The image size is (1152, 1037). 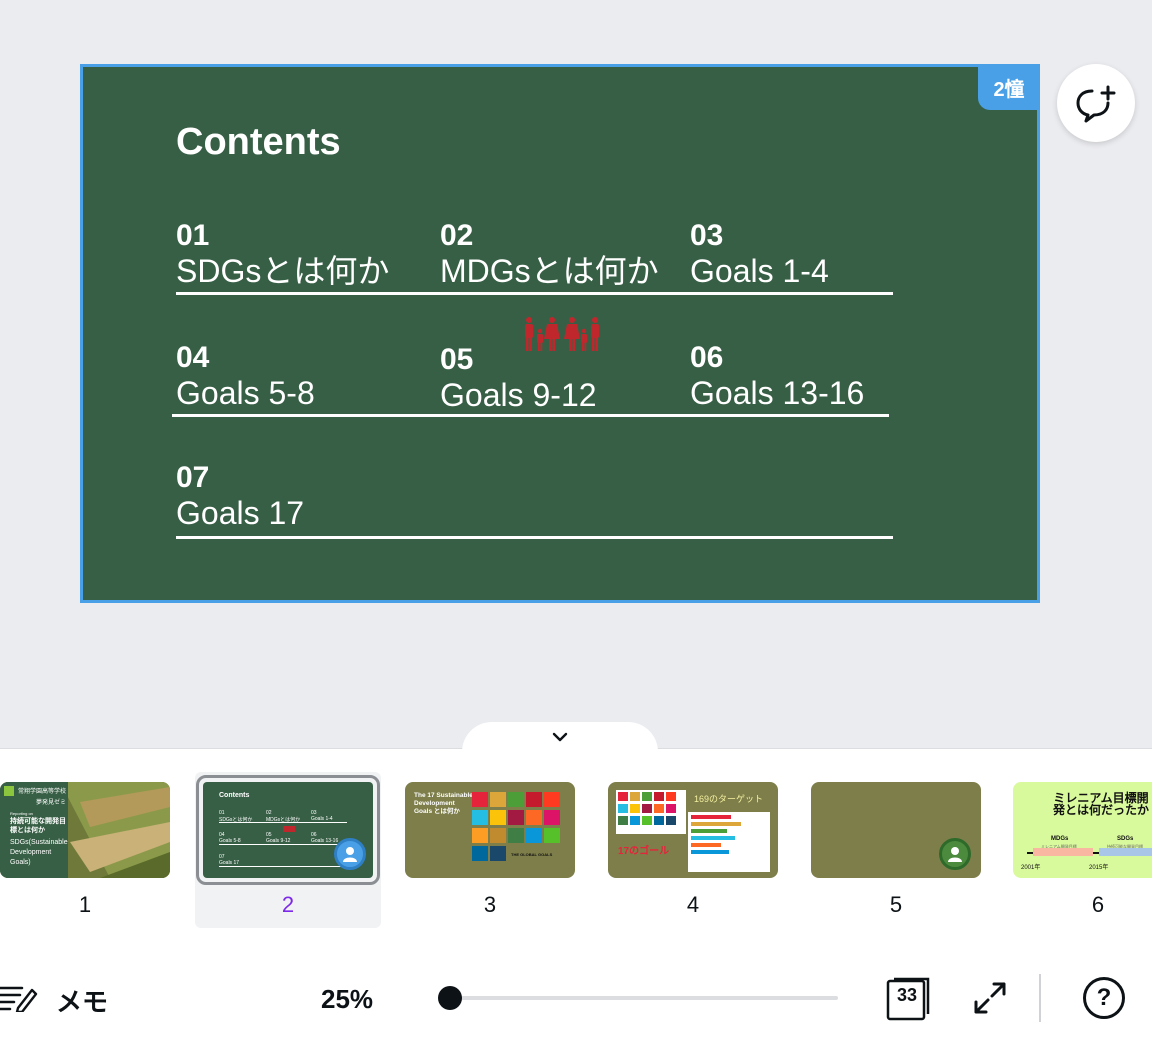 I want to click on item-label: Goals 17, so click(x=240, y=513).